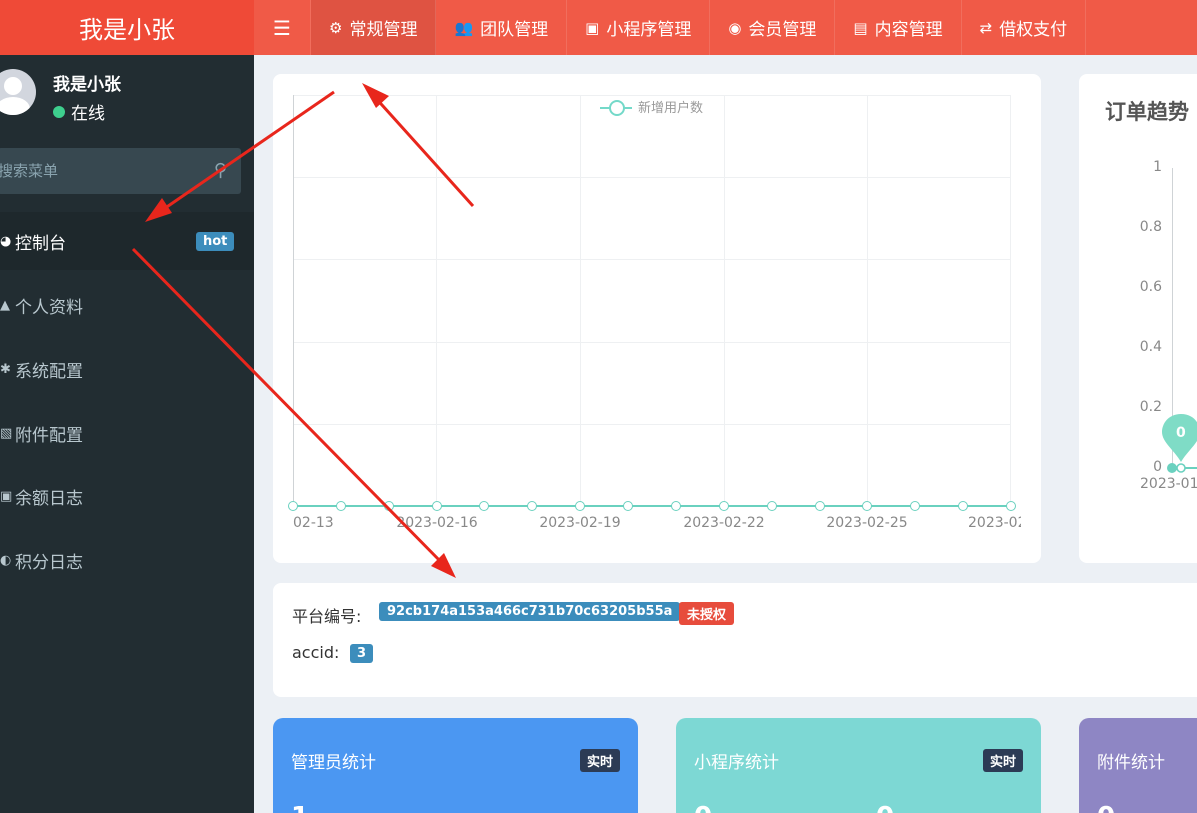  What do you see at coordinates (423, 150) in the screenshot?
I see `arrow-to-nav` at bounding box center [423, 150].